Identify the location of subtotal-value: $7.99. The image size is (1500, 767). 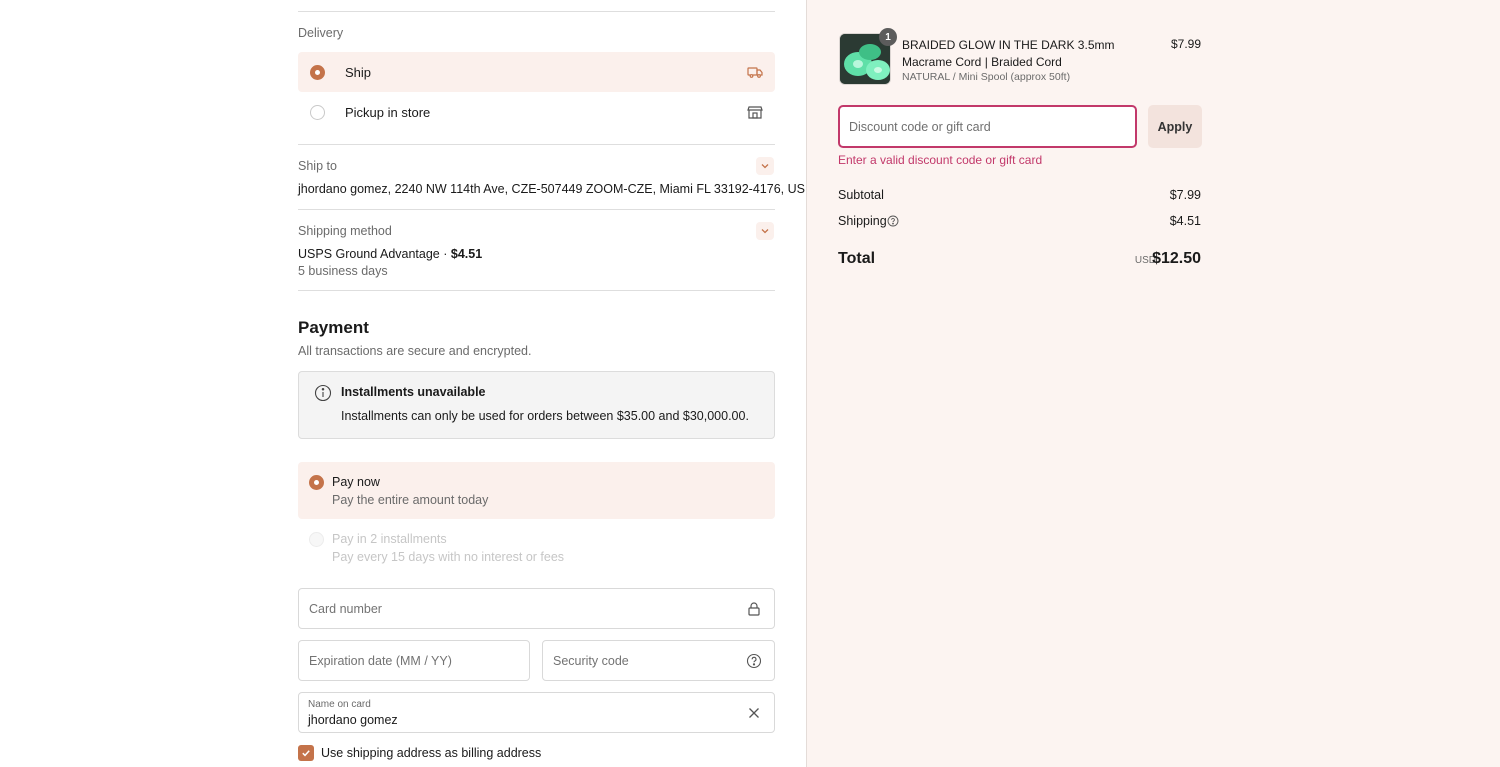
(1185, 195).